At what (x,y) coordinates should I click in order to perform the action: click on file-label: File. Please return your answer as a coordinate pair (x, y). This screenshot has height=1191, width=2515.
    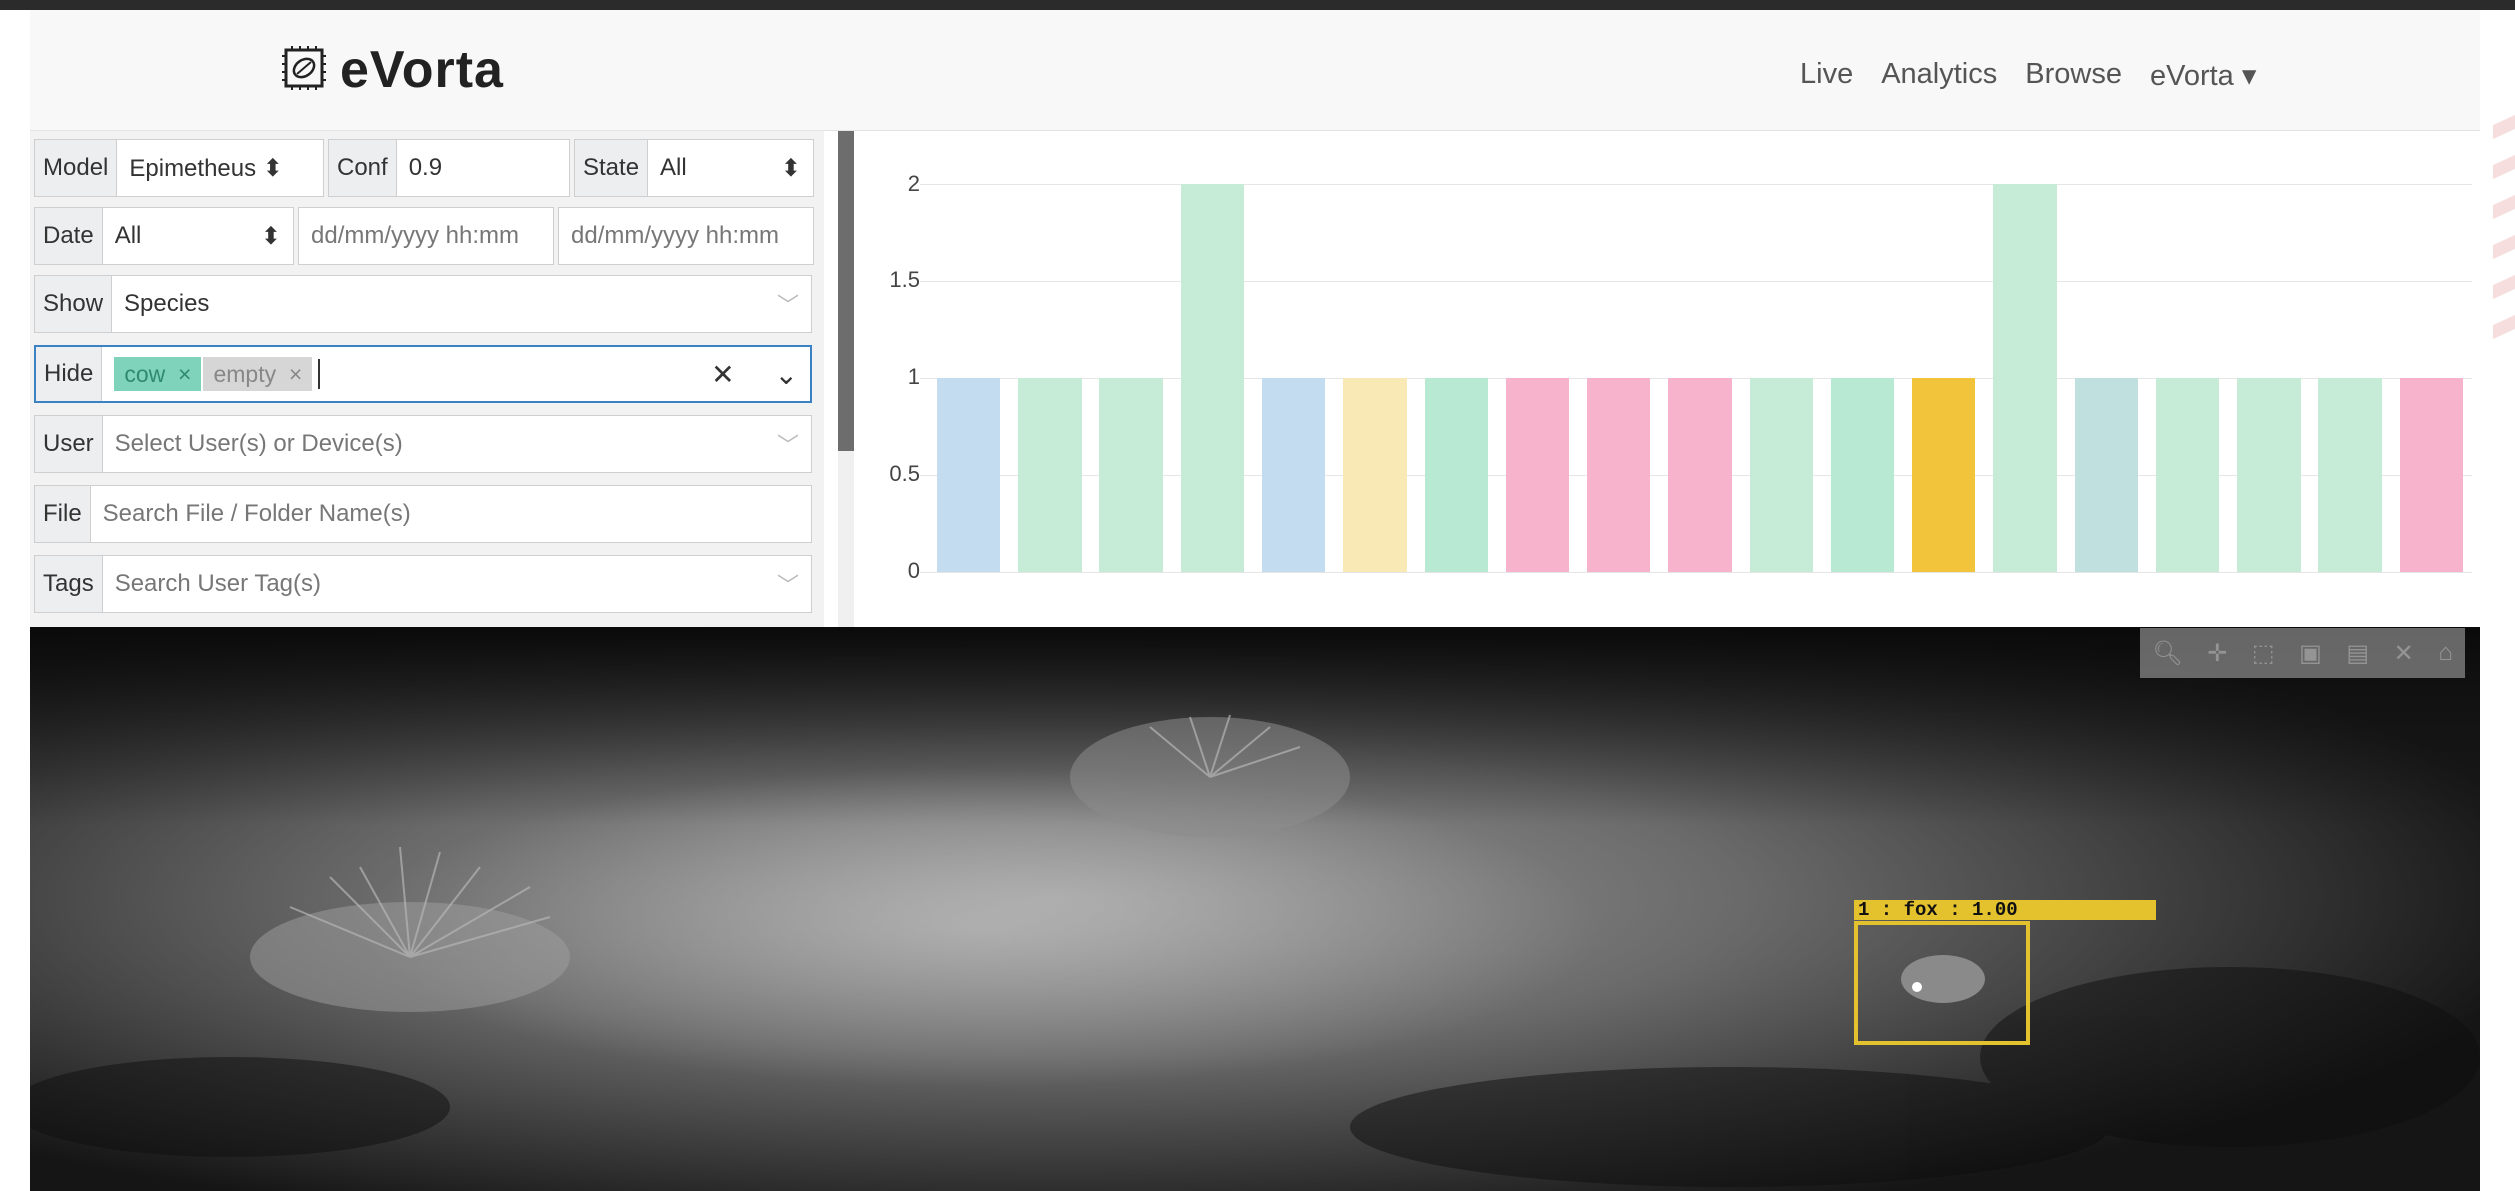
    Looking at the image, I should click on (63, 514).